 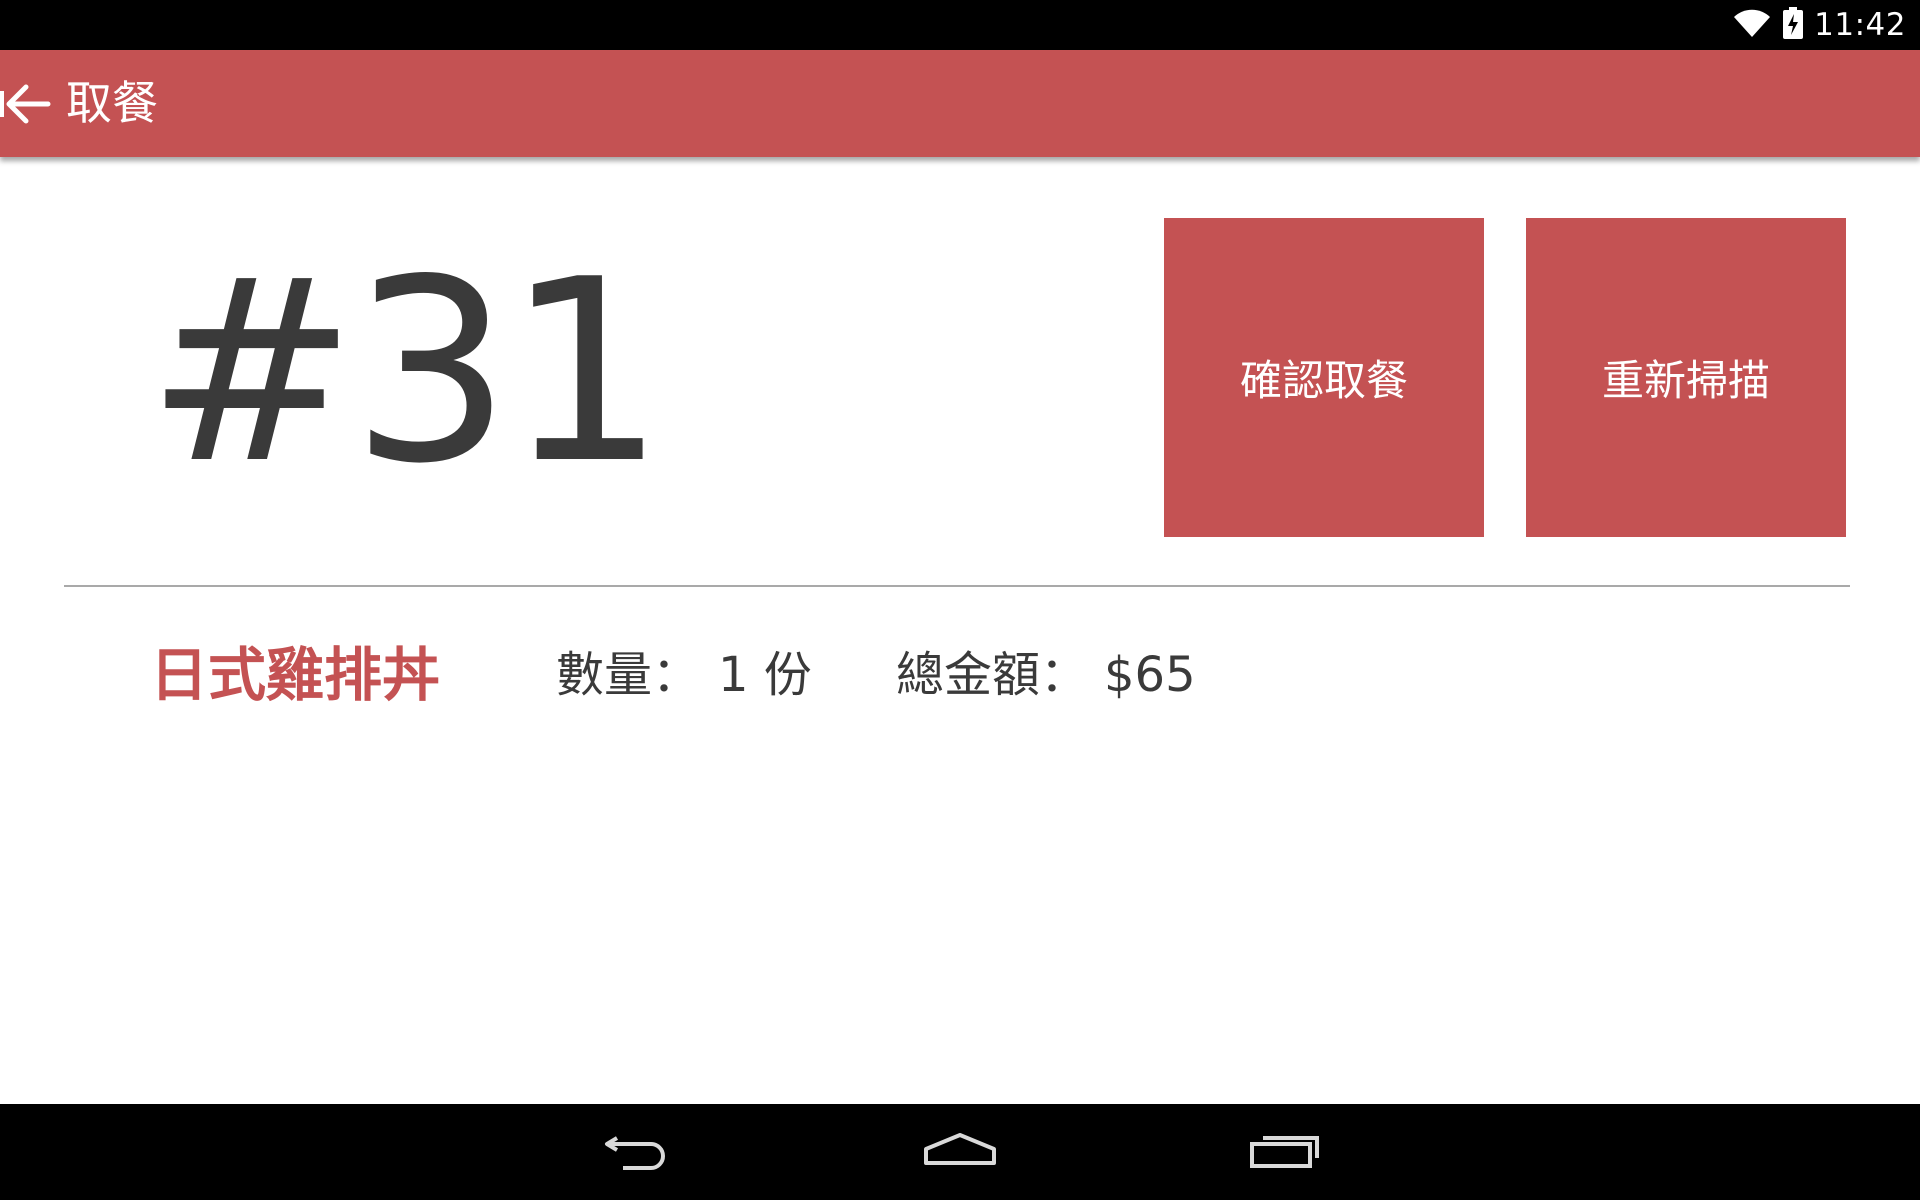 I want to click on total-label: 總金額：, so click(x=992, y=675).